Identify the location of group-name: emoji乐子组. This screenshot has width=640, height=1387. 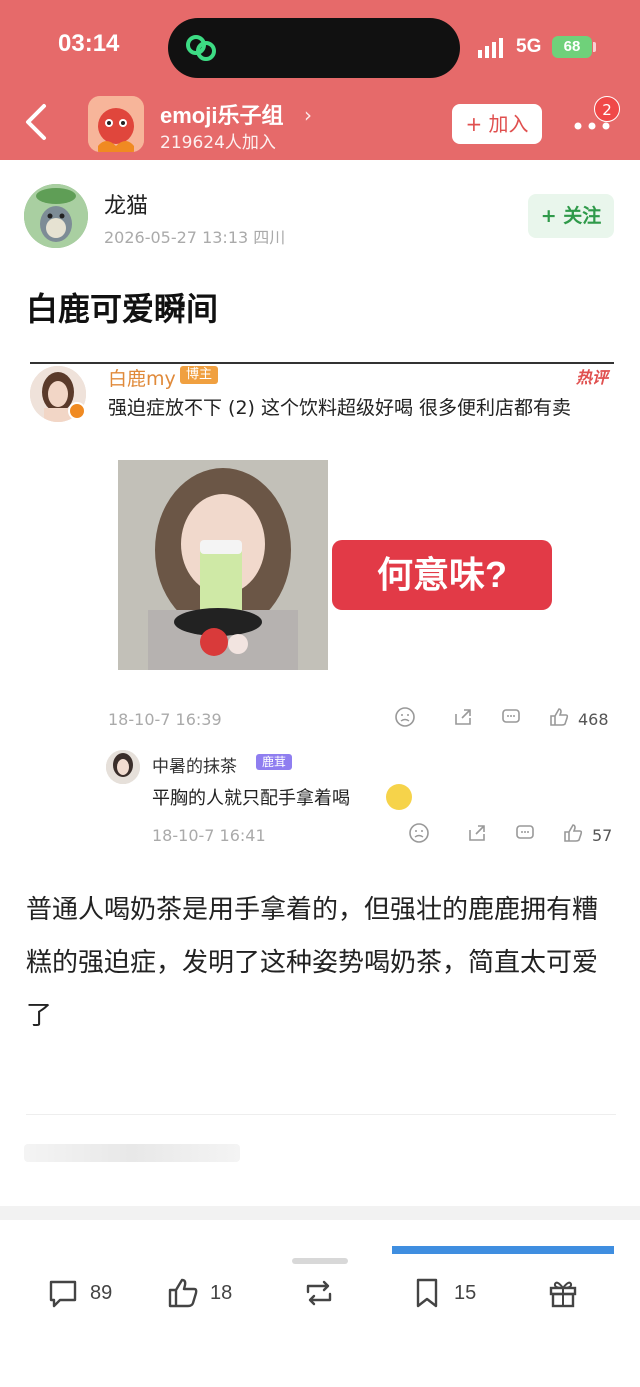
(221, 114).